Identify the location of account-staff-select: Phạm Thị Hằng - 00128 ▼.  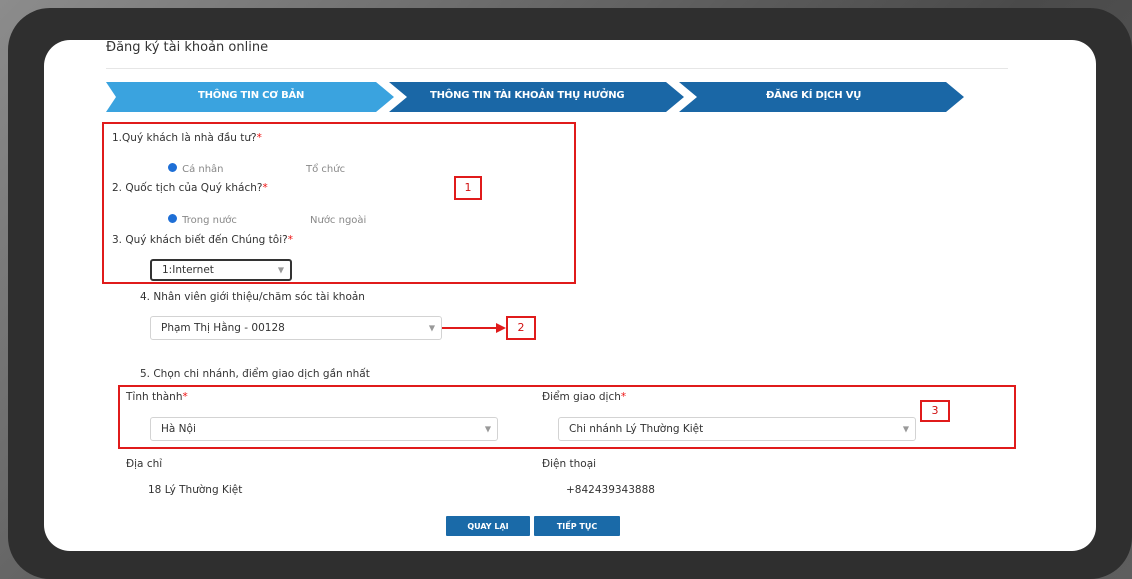
(296, 328).